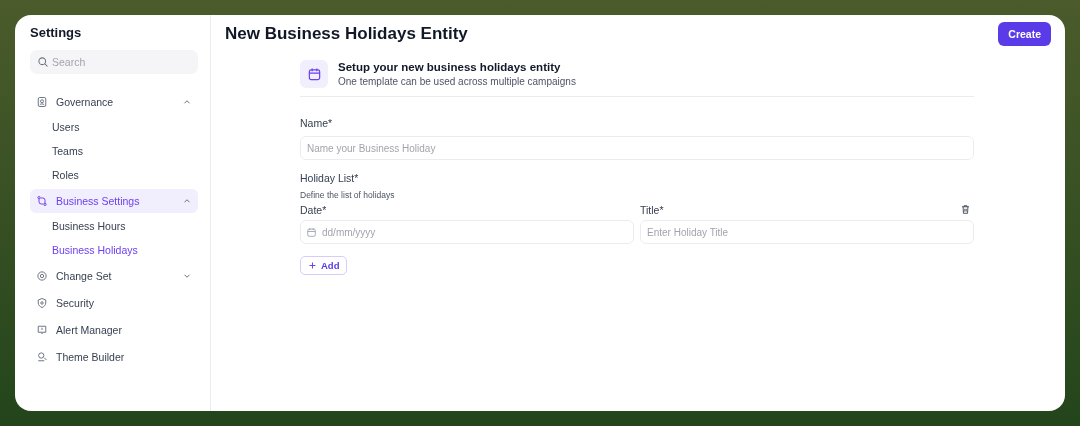 The height and width of the screenshot is (426, 1080). What do you see at coordinates (348, 195) in the screenshot?
I see `field-hint: Define the list of holidays` at bounding box center [348, 195].